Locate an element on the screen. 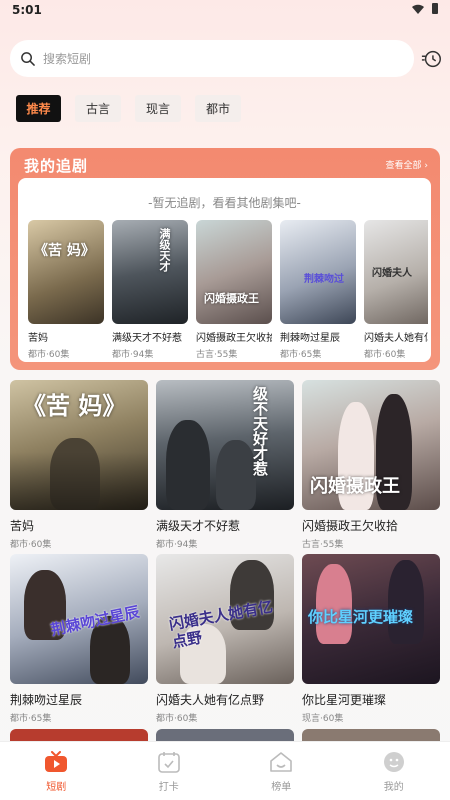 This screenshot has width=450, height=800. poster-title-art: 你比星河更璀璨 is located at coordinates (361, 617).